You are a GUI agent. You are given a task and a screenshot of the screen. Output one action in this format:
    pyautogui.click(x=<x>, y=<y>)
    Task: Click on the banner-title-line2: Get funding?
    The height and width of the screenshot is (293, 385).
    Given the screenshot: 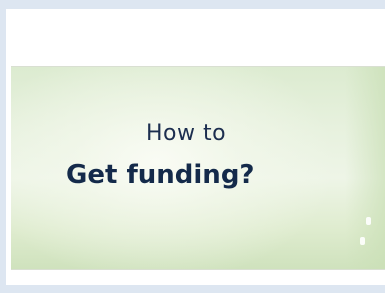 What is the action you would take?
    pyautogui.click(x=160, y=175)
    